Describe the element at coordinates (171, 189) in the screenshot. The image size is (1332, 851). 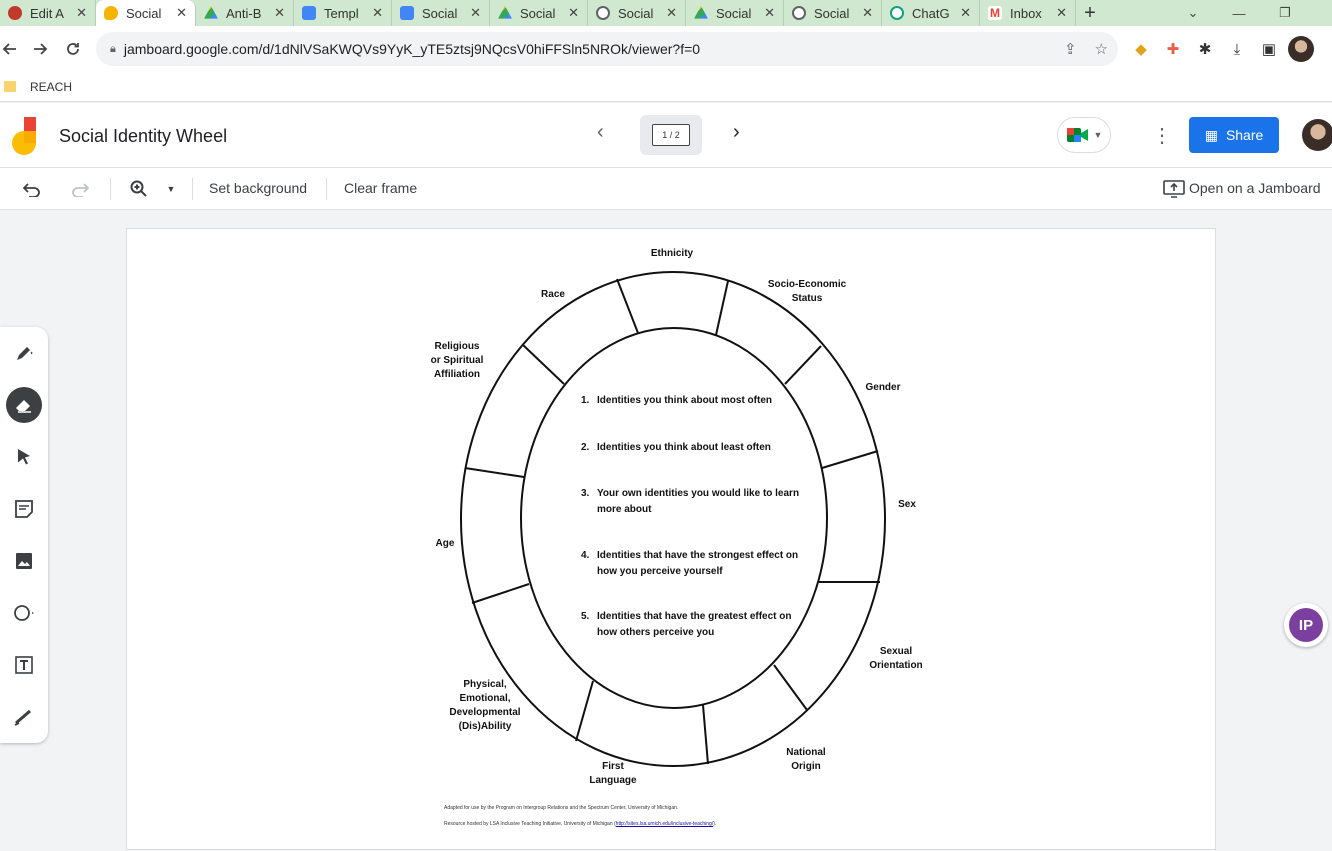
I see `zoom-dropdown-icon: ▼` at that location.